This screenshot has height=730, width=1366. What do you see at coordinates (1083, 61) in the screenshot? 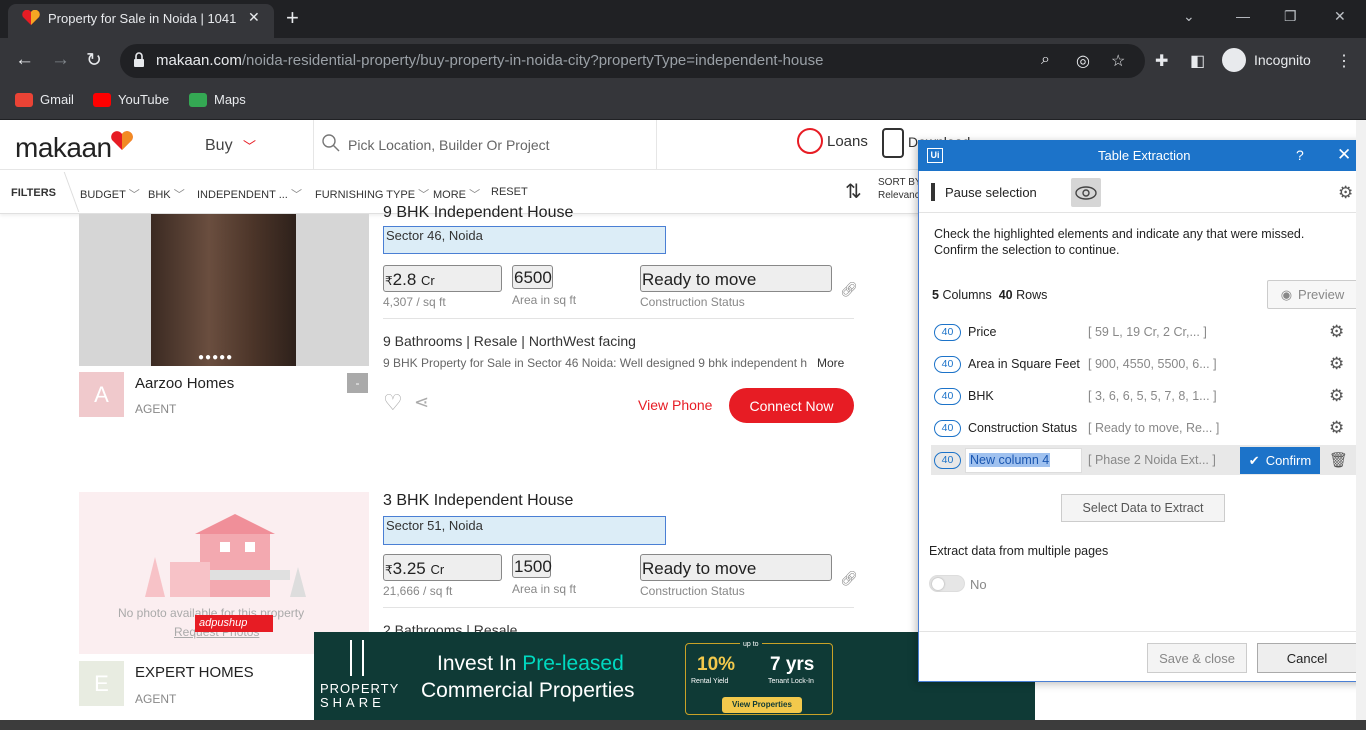
I see `eye-off-icon: ◎` at bounding box center [1083, 61].